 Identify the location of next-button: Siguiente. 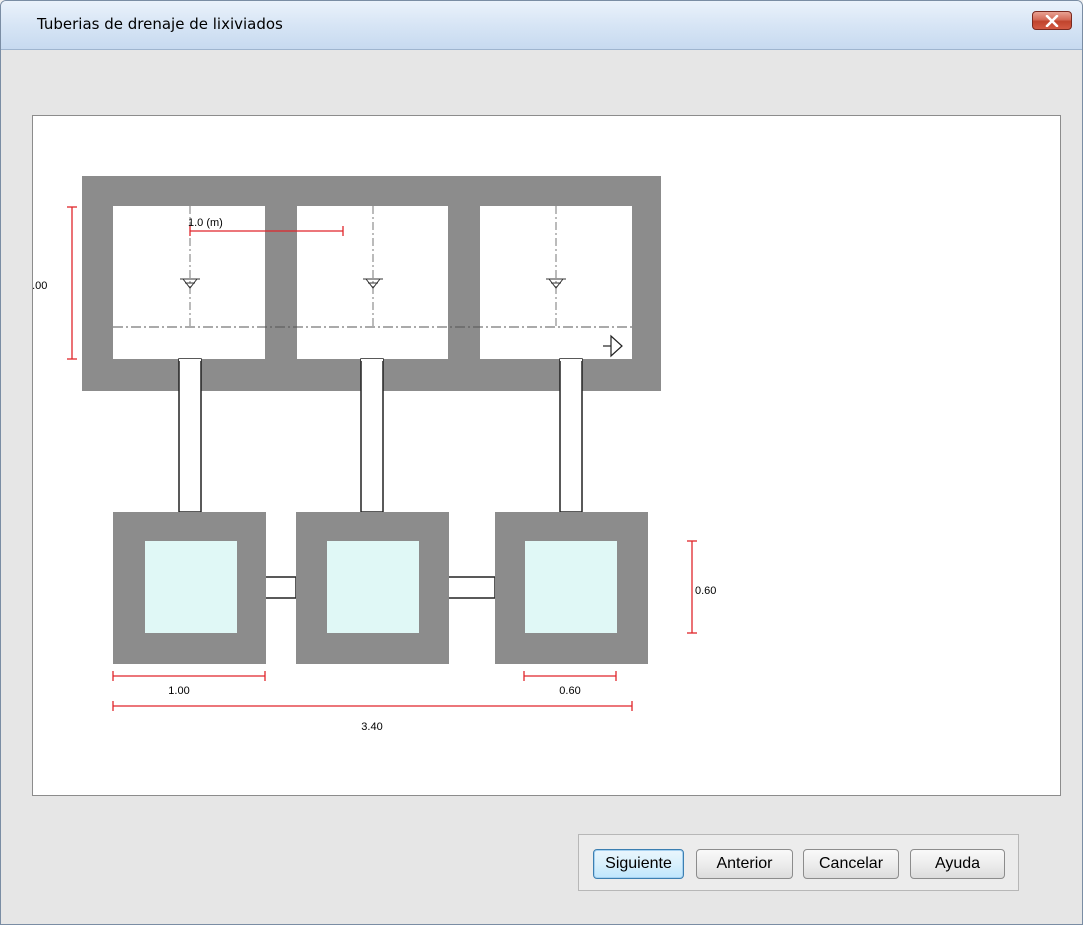
(638, 864).